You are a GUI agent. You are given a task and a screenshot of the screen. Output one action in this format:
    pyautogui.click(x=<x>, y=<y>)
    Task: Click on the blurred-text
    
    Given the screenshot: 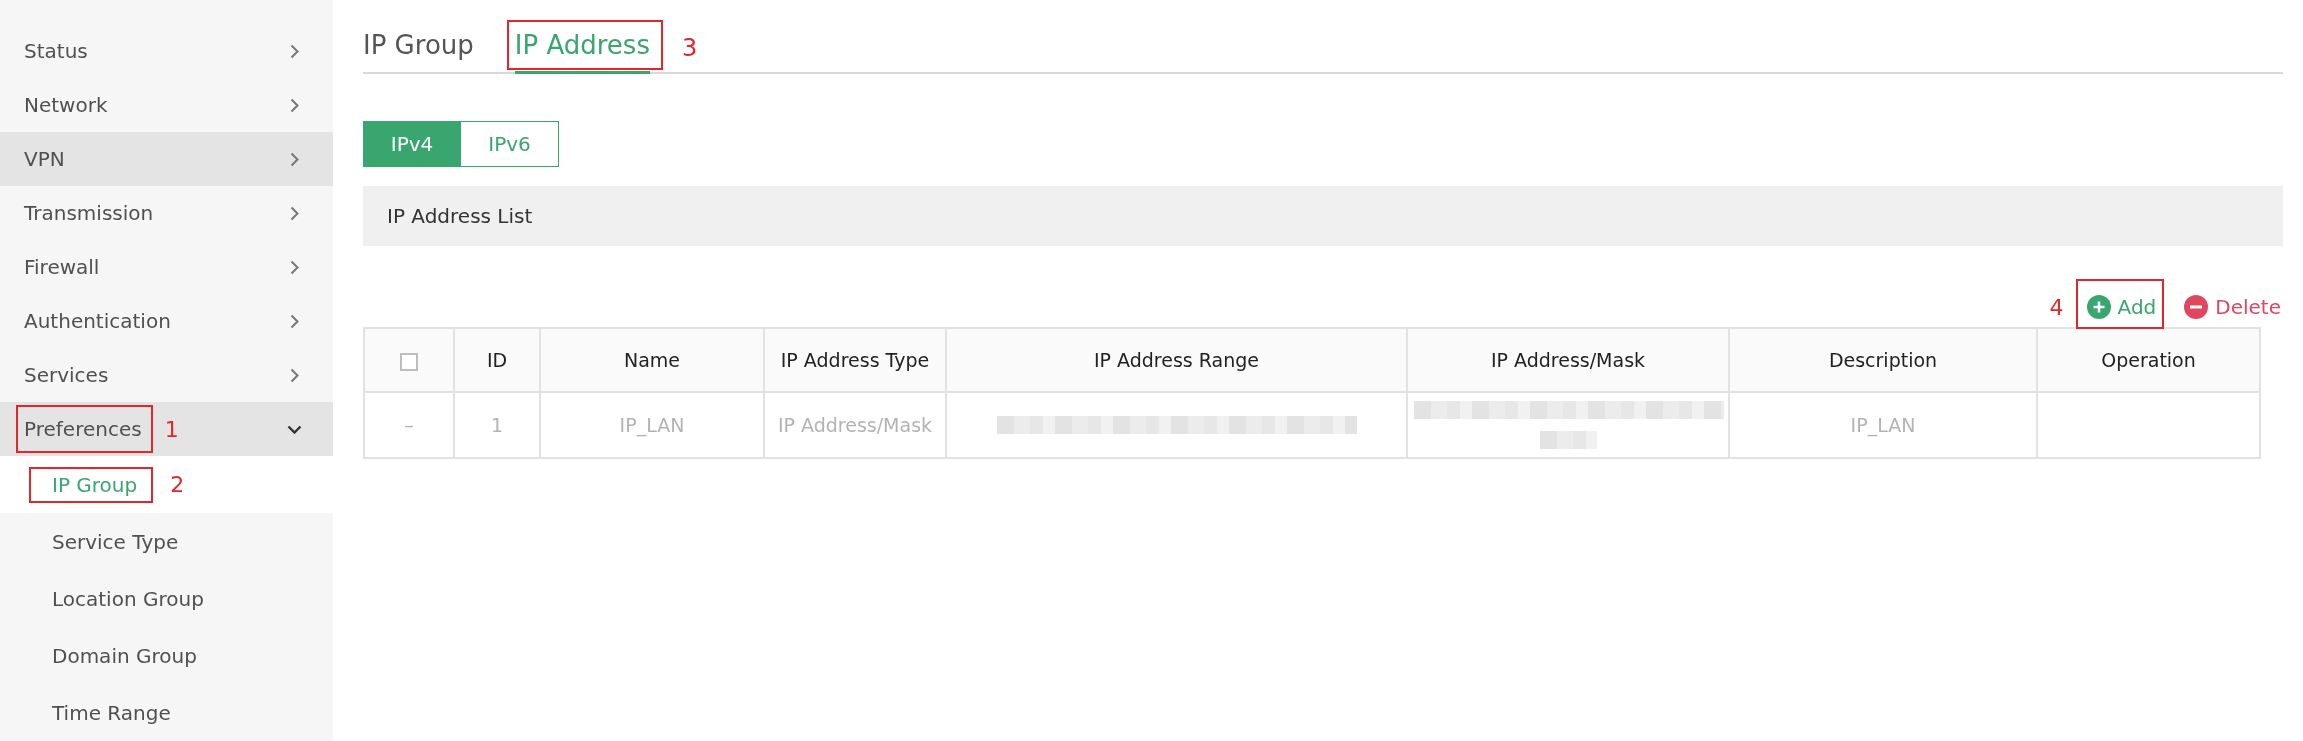 What is the action you would take?
    pyautogui.click(x=1568, y=440)
    